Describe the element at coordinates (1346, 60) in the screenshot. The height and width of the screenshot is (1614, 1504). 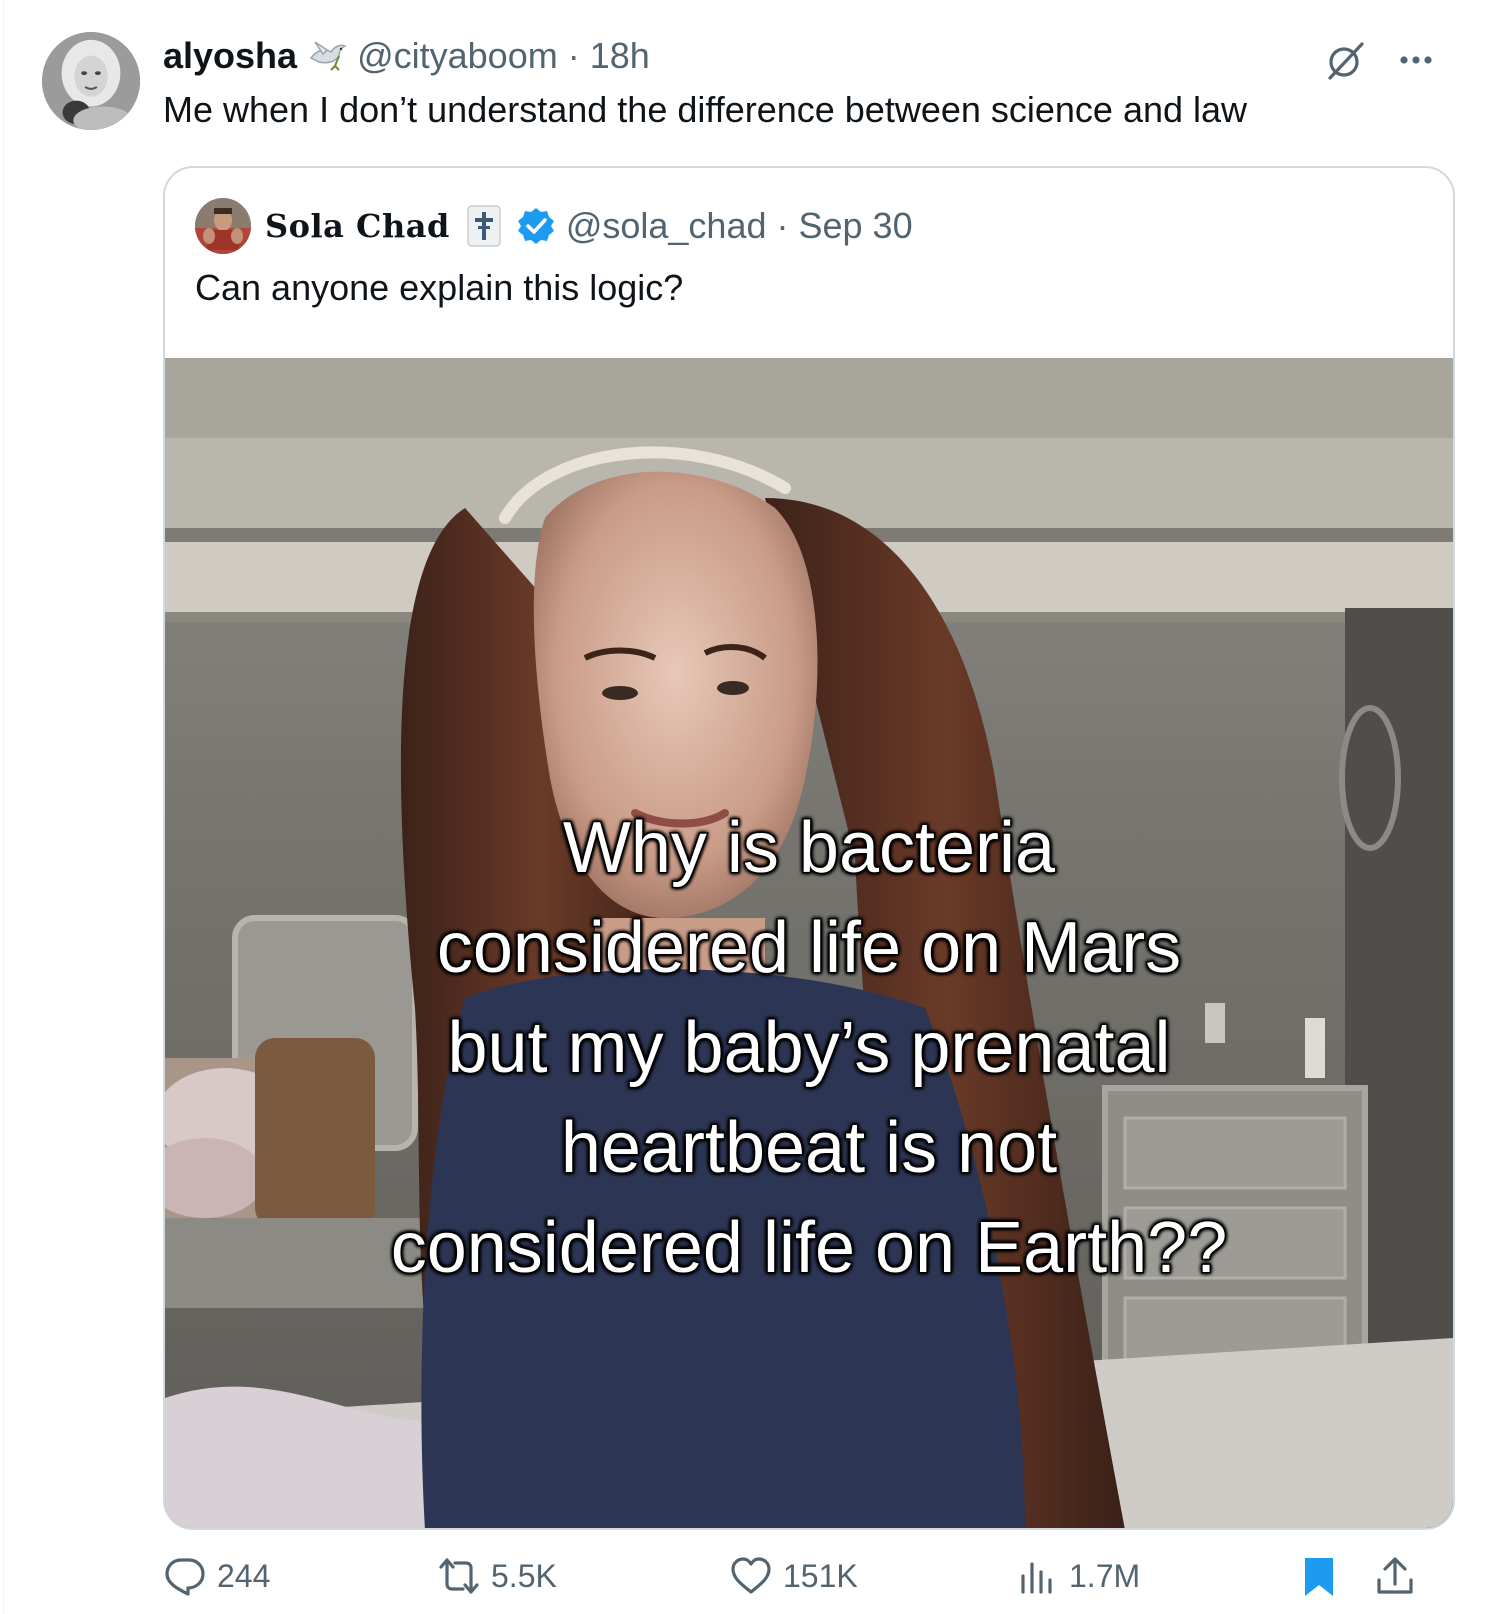
I see `grok-icon` at that location.